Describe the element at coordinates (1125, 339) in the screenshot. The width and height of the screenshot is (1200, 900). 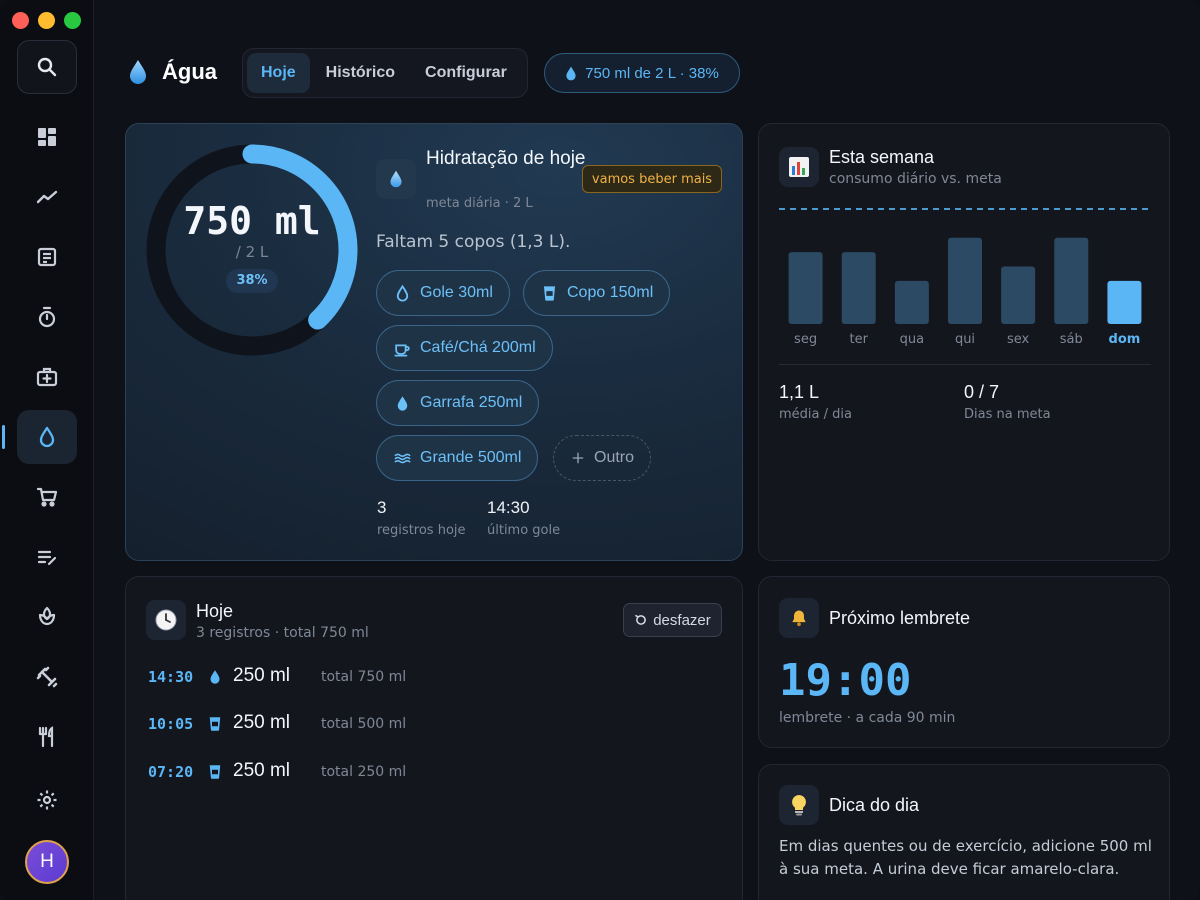
I see `bar-label-dom: dom` at that location.